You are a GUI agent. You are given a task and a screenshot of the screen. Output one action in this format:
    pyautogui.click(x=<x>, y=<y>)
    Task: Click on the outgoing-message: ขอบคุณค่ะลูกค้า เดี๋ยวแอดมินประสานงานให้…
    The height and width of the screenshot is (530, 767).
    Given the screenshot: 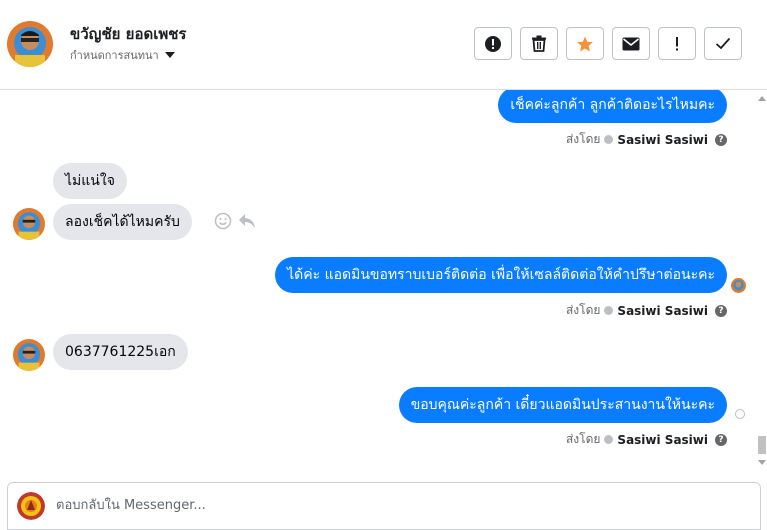 What is the action you would take?
    pyautogui.click(x=562, y=405)
    